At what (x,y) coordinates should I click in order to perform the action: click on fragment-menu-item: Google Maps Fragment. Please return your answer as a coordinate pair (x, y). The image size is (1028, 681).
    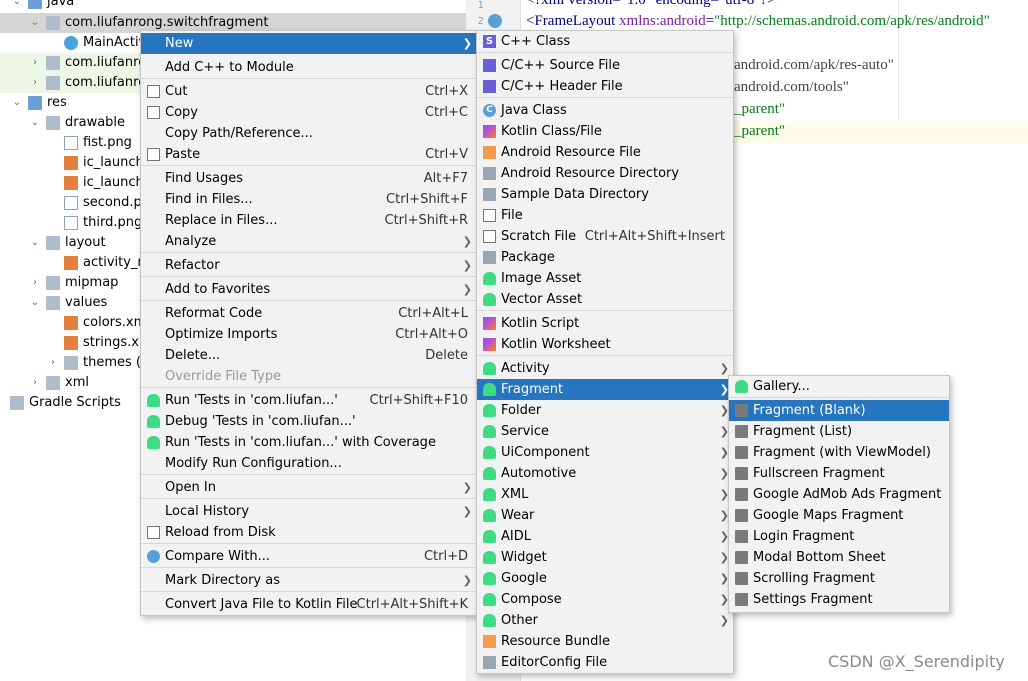
    Looking at the image, I should click on (839, 515).